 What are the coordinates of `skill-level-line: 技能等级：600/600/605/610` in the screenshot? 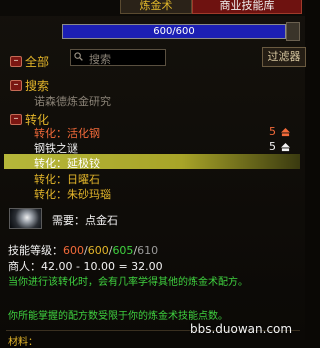 It's located at (83, 250).